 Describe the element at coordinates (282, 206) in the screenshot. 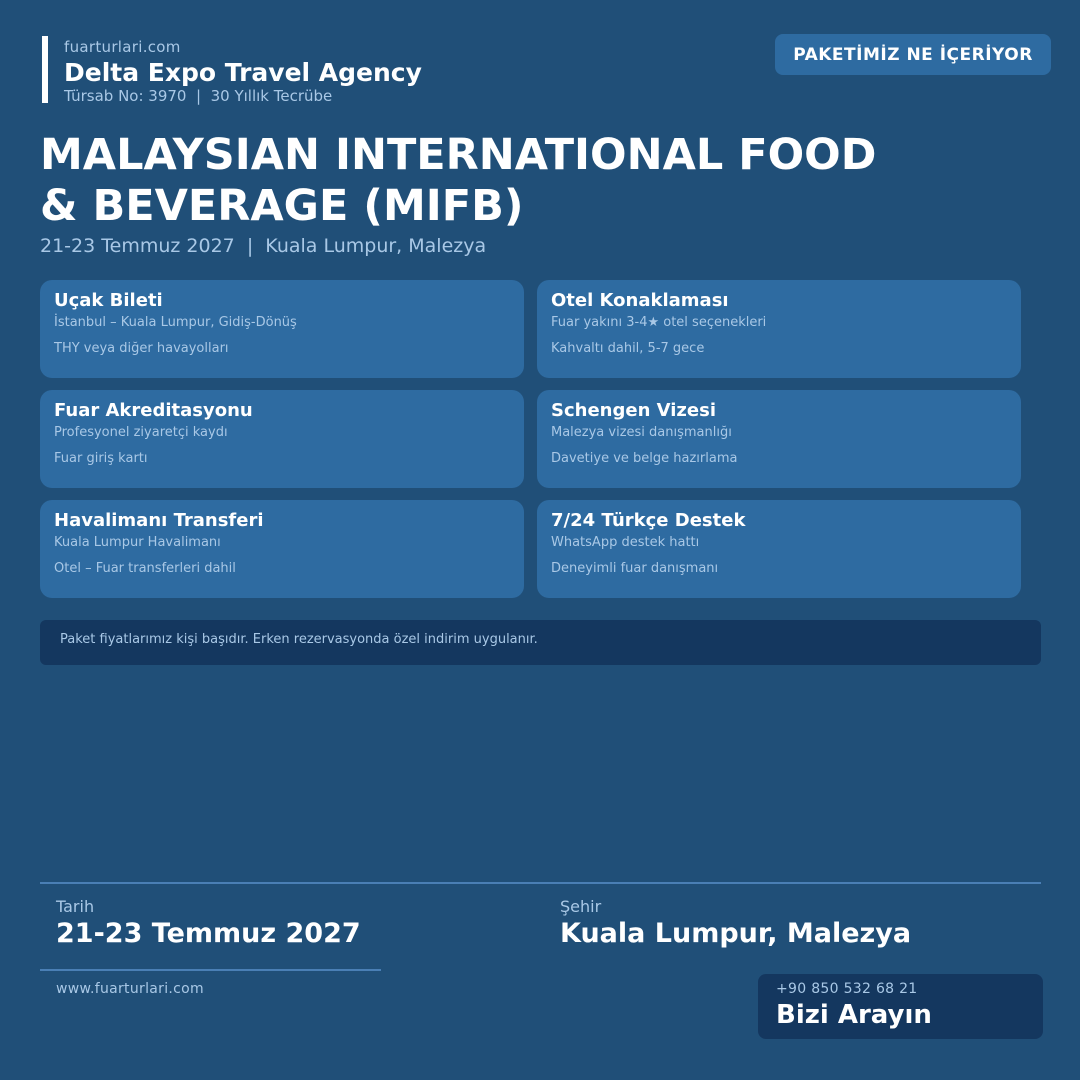

I see `event-title-line-2: & BEVERAGE (MIFB)` at that location.